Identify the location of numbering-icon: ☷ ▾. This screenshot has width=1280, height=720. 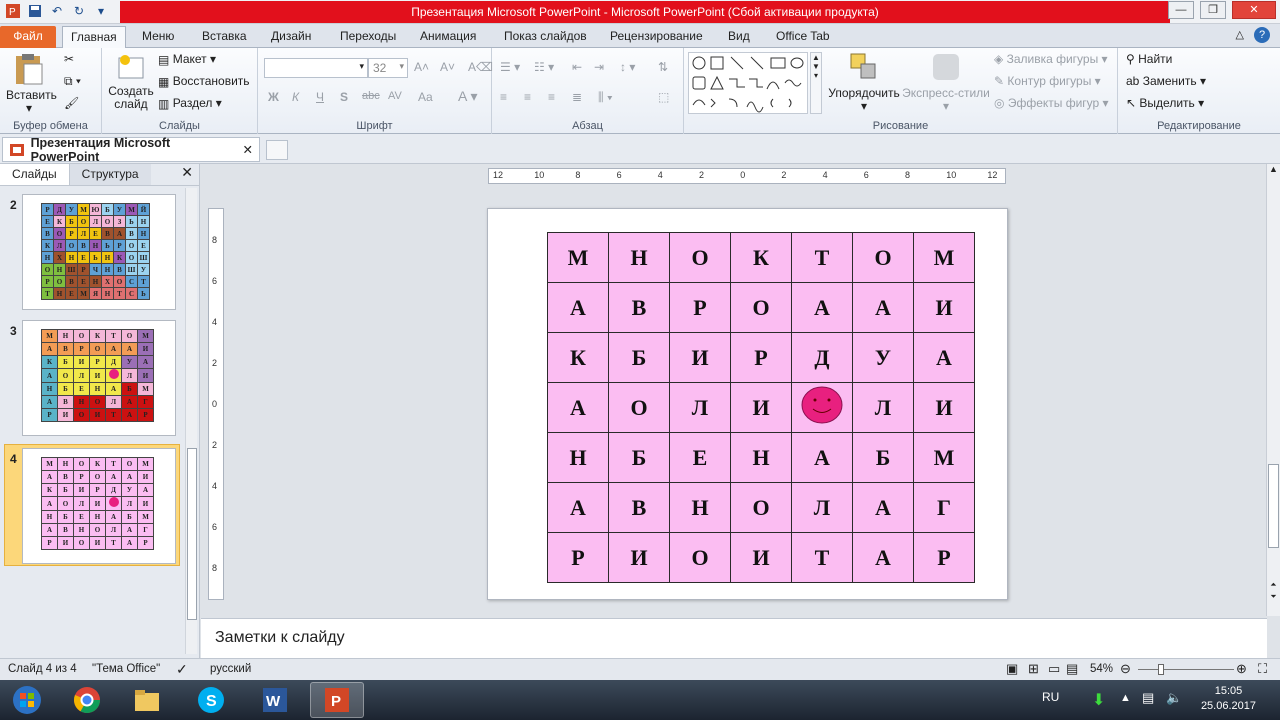
(544, 67).